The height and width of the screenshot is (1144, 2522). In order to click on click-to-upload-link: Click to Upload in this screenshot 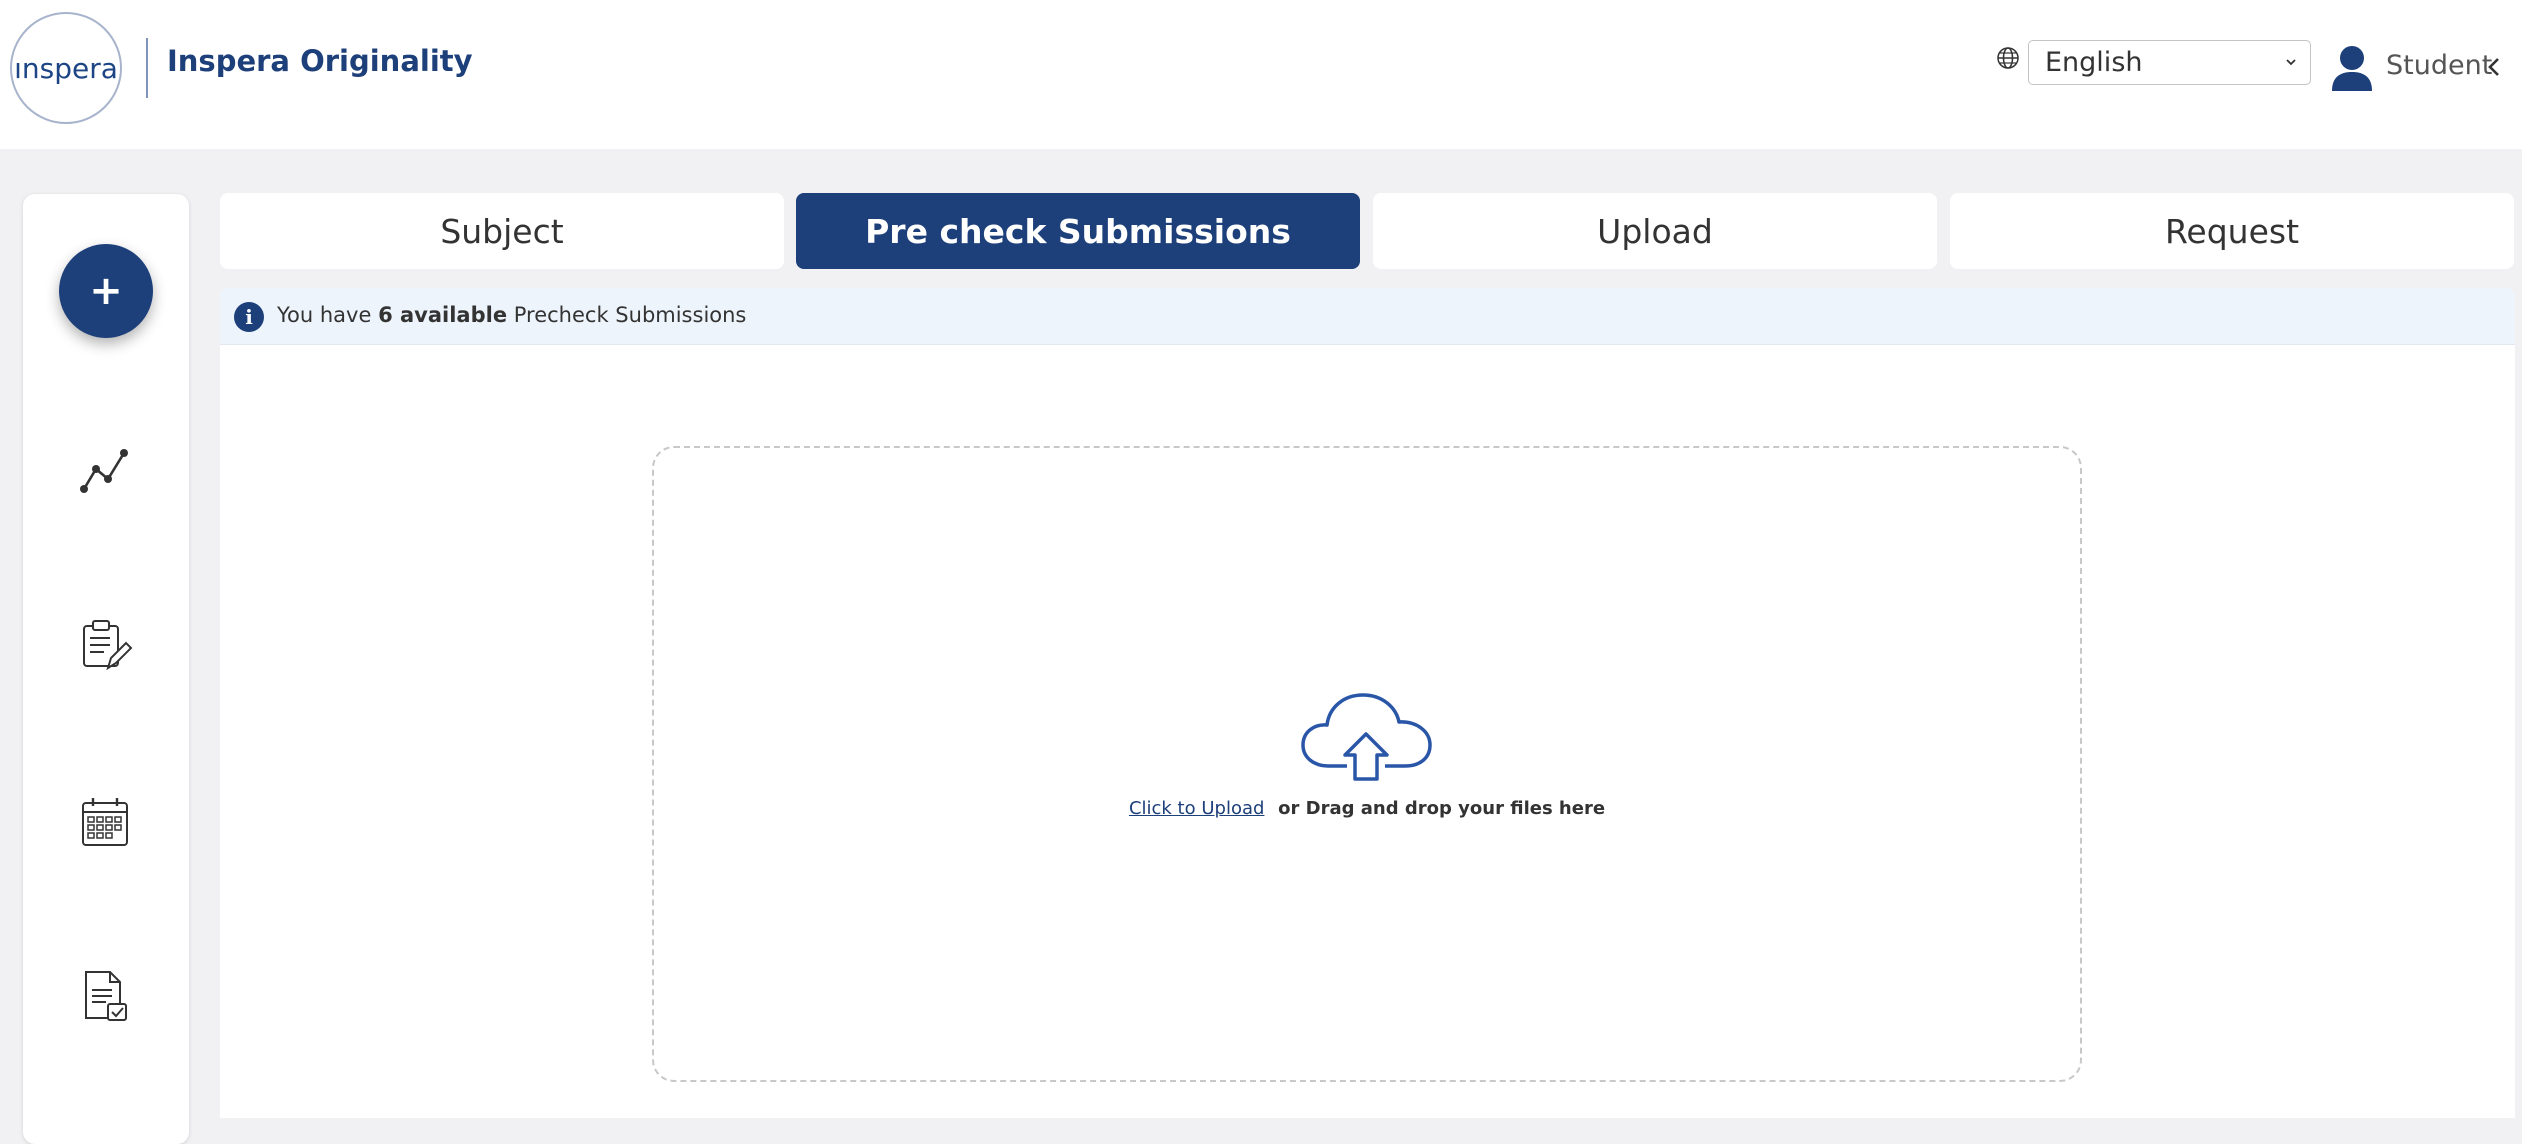, I will do `click(1196, 808)`.